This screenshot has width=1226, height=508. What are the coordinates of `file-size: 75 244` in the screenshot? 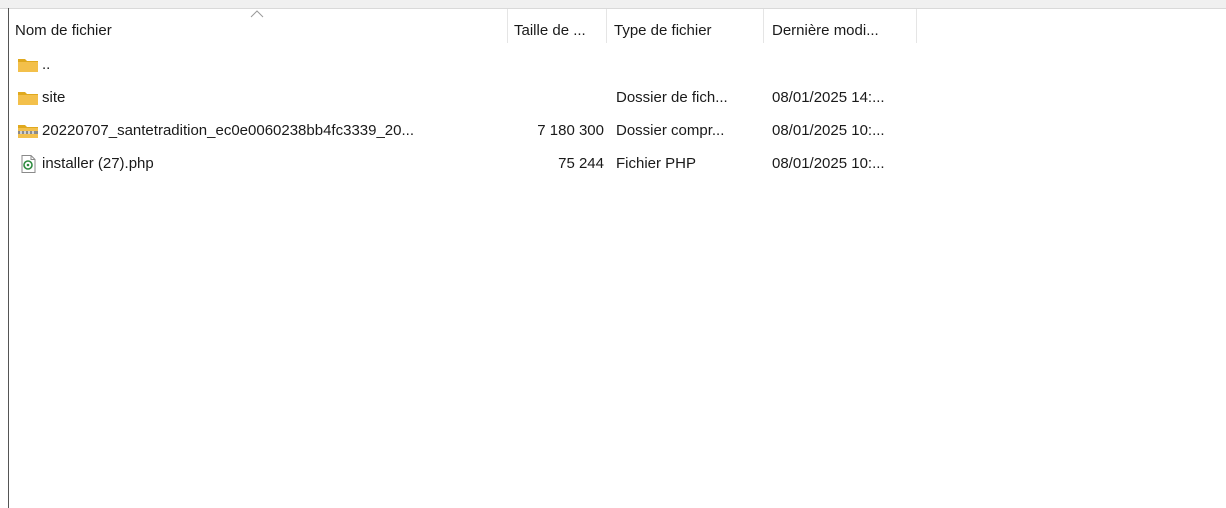 It's located at (581, 163).